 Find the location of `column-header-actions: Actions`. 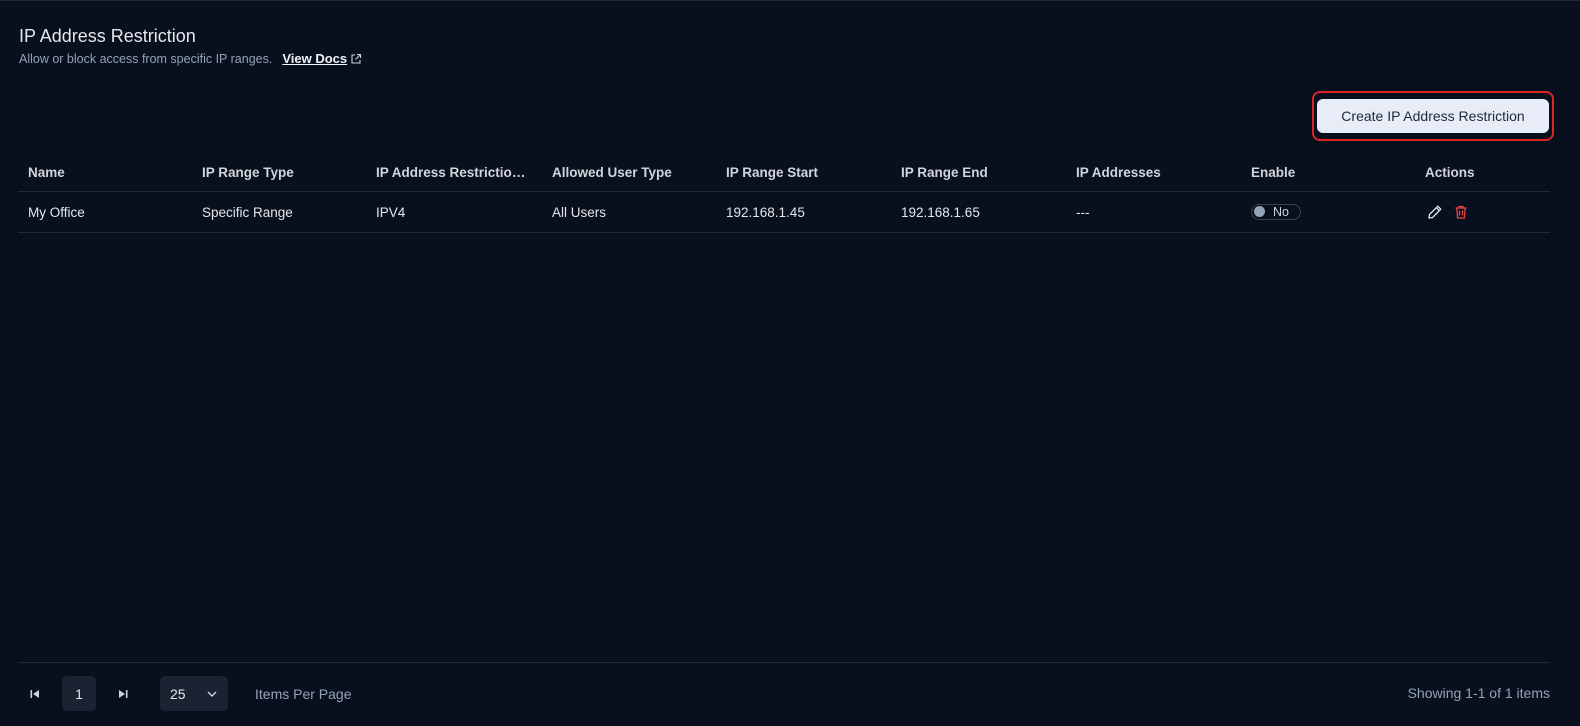

column-header-actions: Actions is located at coordinates (1482, 172).